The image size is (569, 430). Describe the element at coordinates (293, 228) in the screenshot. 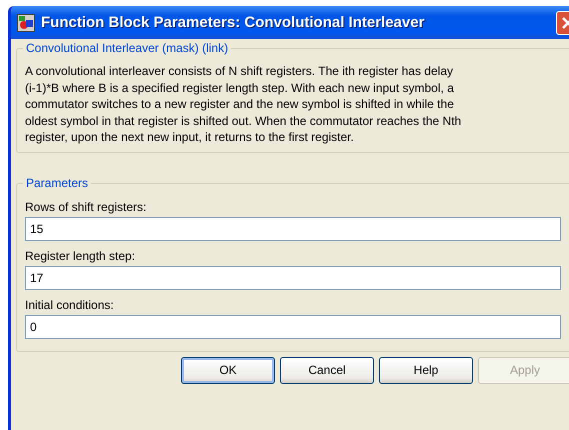

I see `input-field: 15` at that location.